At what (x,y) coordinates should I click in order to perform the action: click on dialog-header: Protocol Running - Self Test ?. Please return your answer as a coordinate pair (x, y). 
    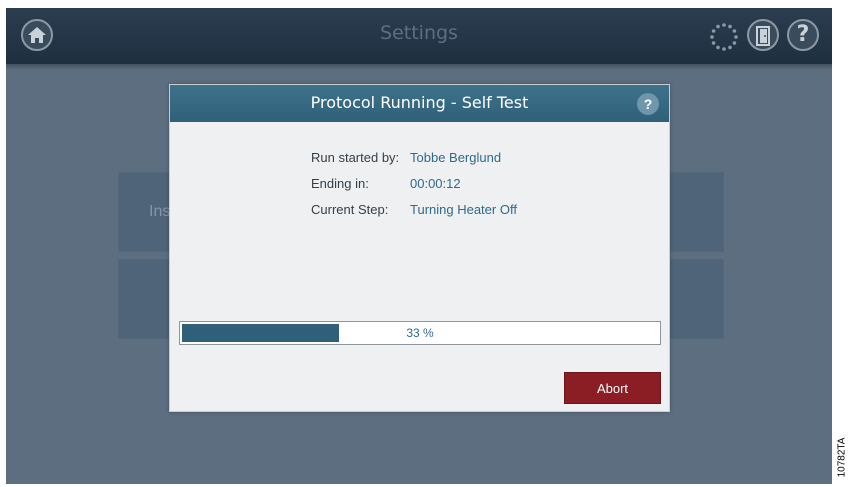
    Looking at the image, I should click on (419, 103).